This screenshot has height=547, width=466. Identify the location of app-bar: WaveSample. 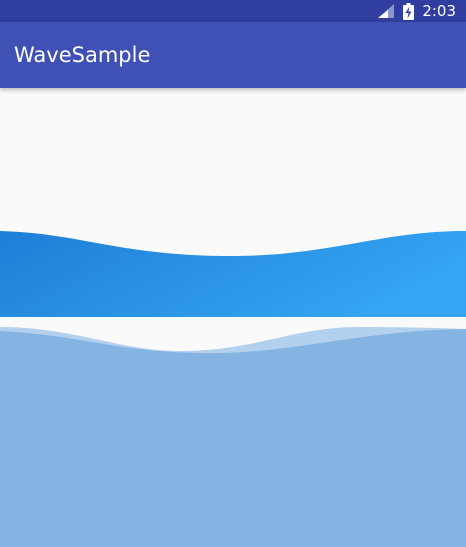
(233, 55).